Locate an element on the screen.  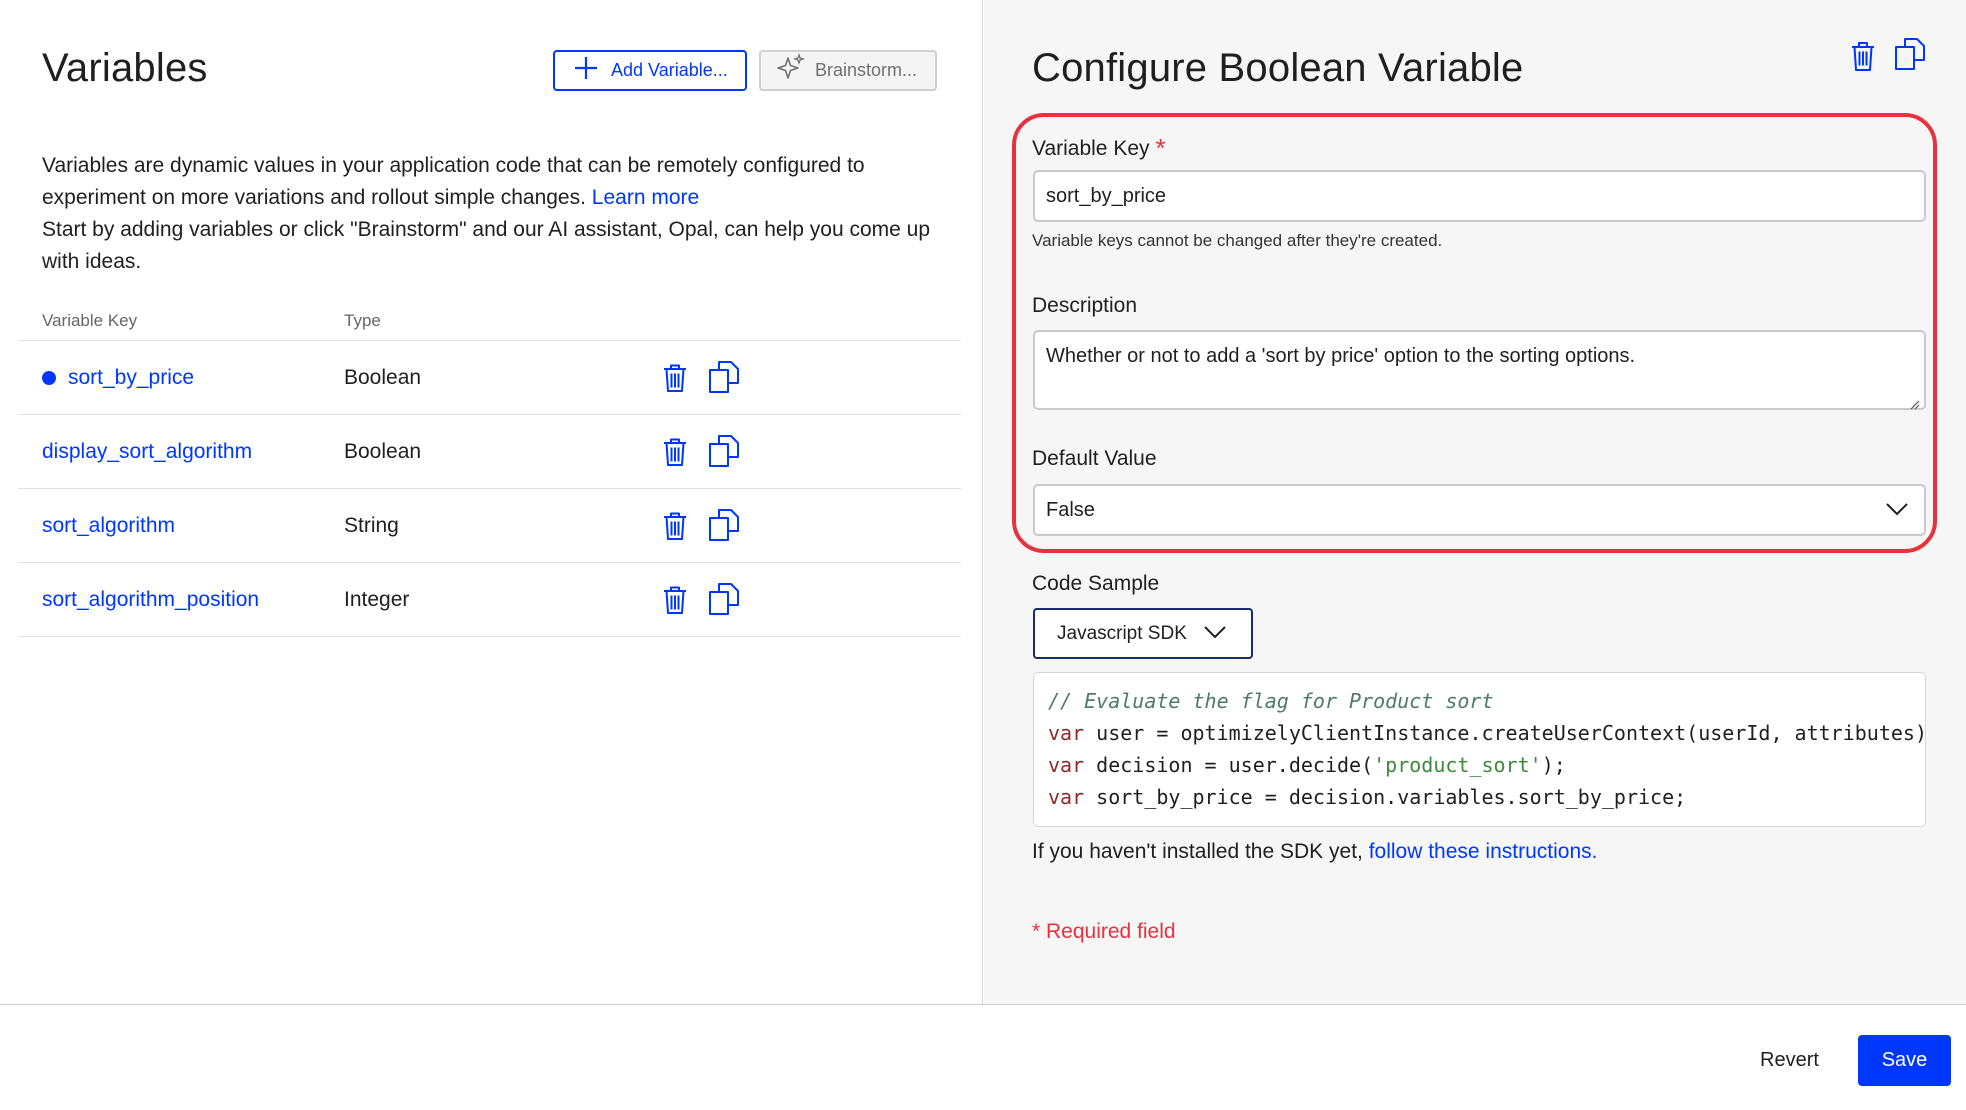
resize-grip-icon is located at coordinates (1914, 401).